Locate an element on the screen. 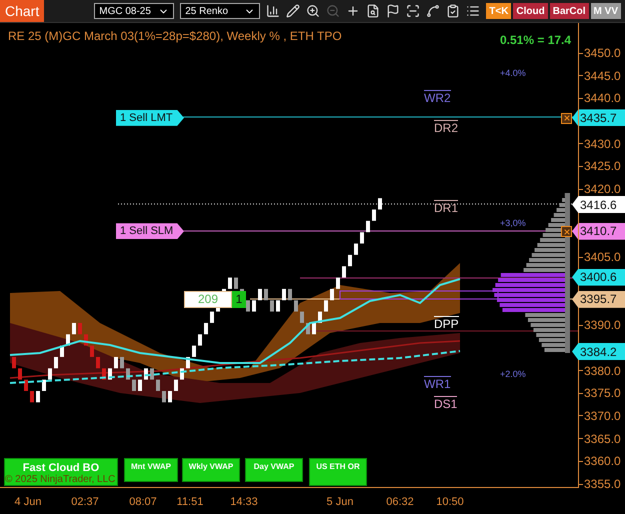  time-axis-label: 11:51 is located at coordinates (190, 502).